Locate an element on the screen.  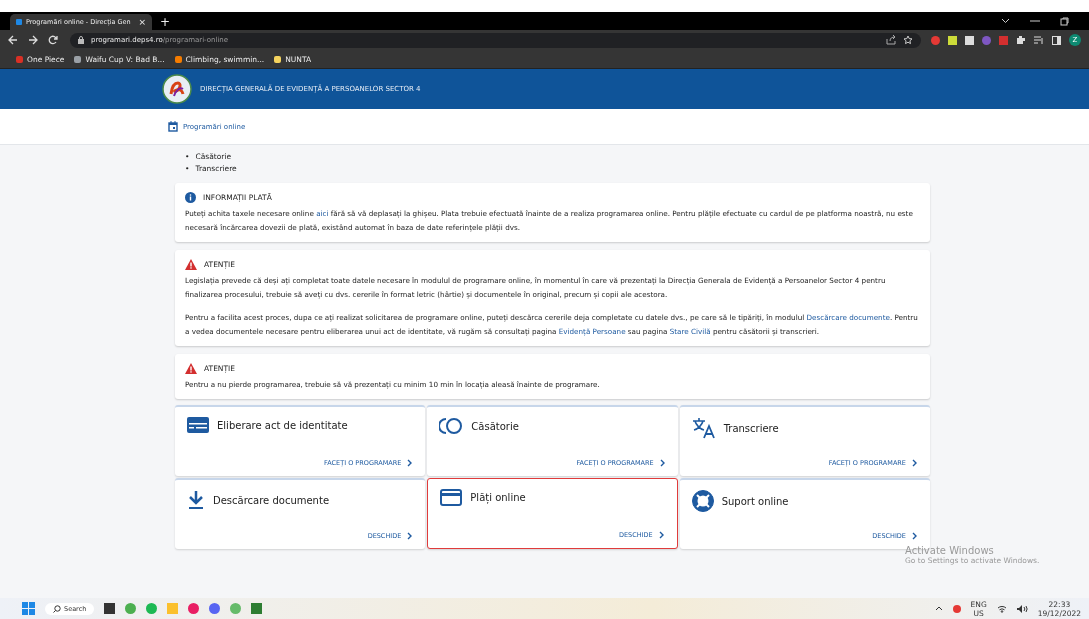
card-title: Descărcare documente is located at coordinates (271, 500).